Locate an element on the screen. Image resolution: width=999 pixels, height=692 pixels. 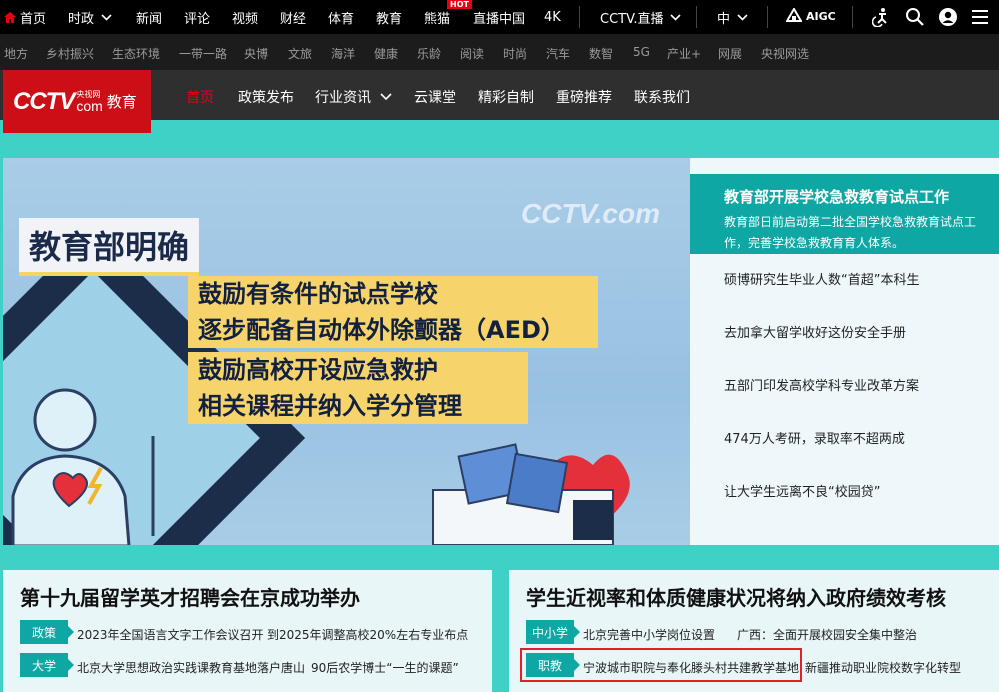
logo-site: 央视网 com is located at coordinates (89, 101).